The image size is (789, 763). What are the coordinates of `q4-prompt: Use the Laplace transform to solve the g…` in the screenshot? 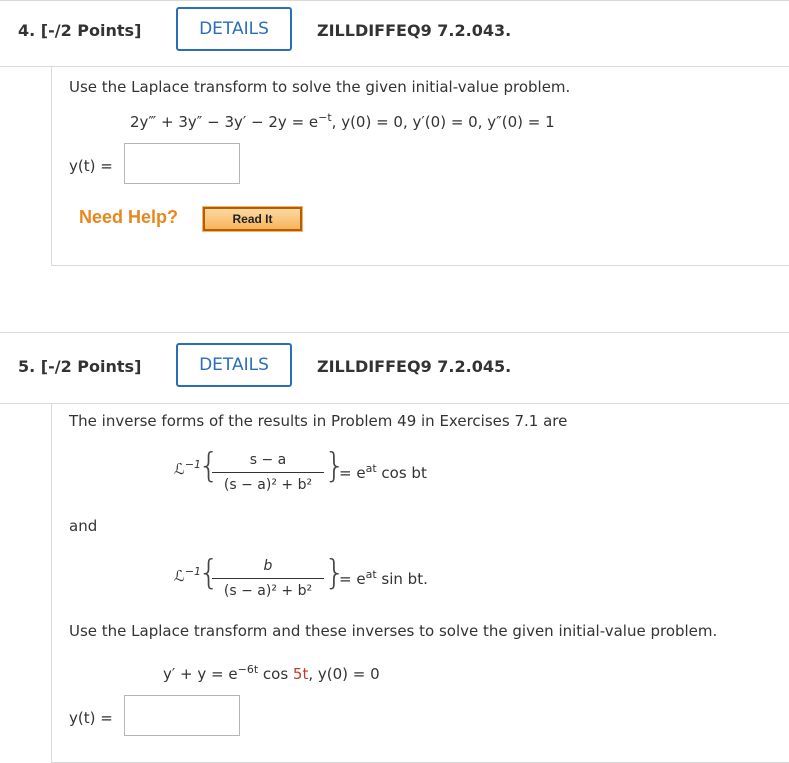 It's located at (320, 87).